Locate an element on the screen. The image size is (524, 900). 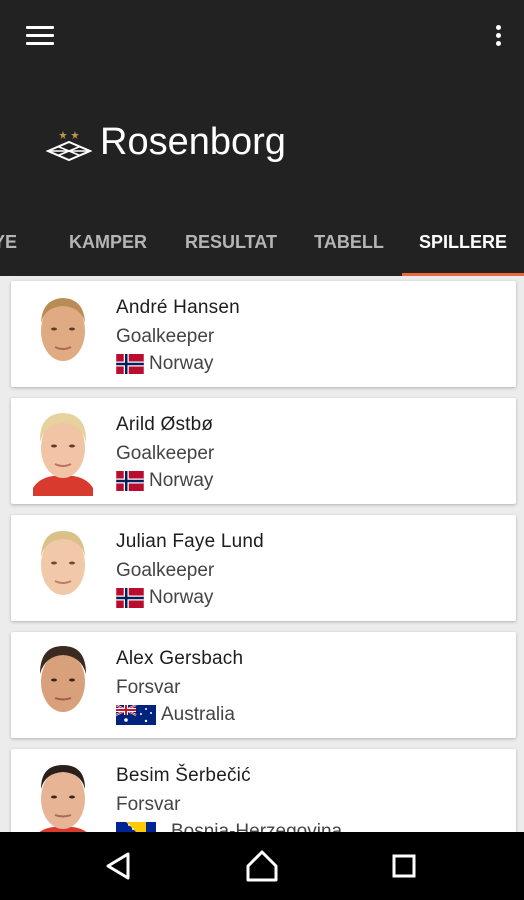
tab-bar: YE KAMPER RESULTAT TABELL SPILLERE is located at coordinates (262, 244).